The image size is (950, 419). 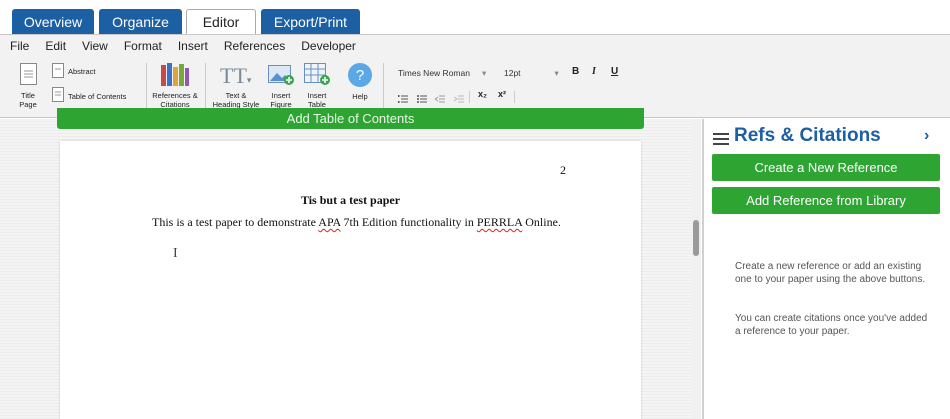 What do you see at coordinates (235, 222) in the screenshot?
I see `body-segment: This is a test paper to demonstrate` at bounding box center [235, 222].